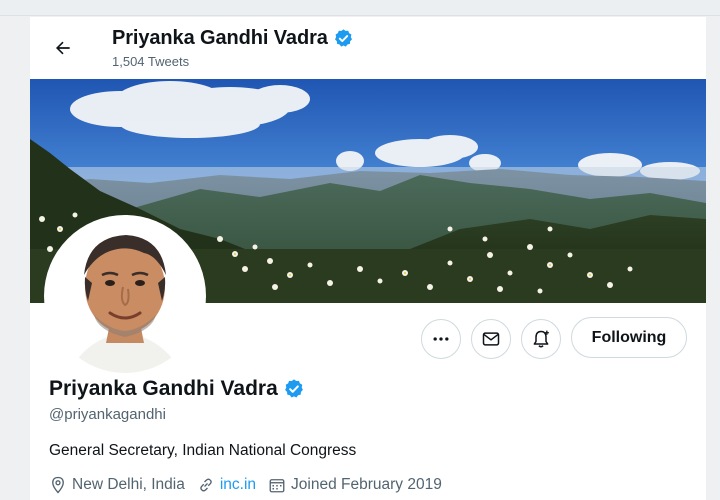  I want to click on profile-handle: @priyankagandhi, so click(107, 414).